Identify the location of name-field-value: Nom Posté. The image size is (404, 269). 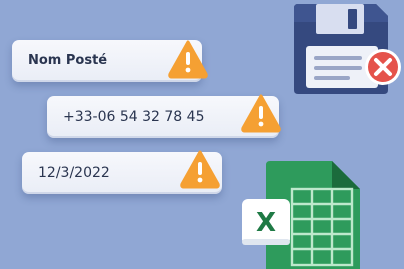
(68, 60).